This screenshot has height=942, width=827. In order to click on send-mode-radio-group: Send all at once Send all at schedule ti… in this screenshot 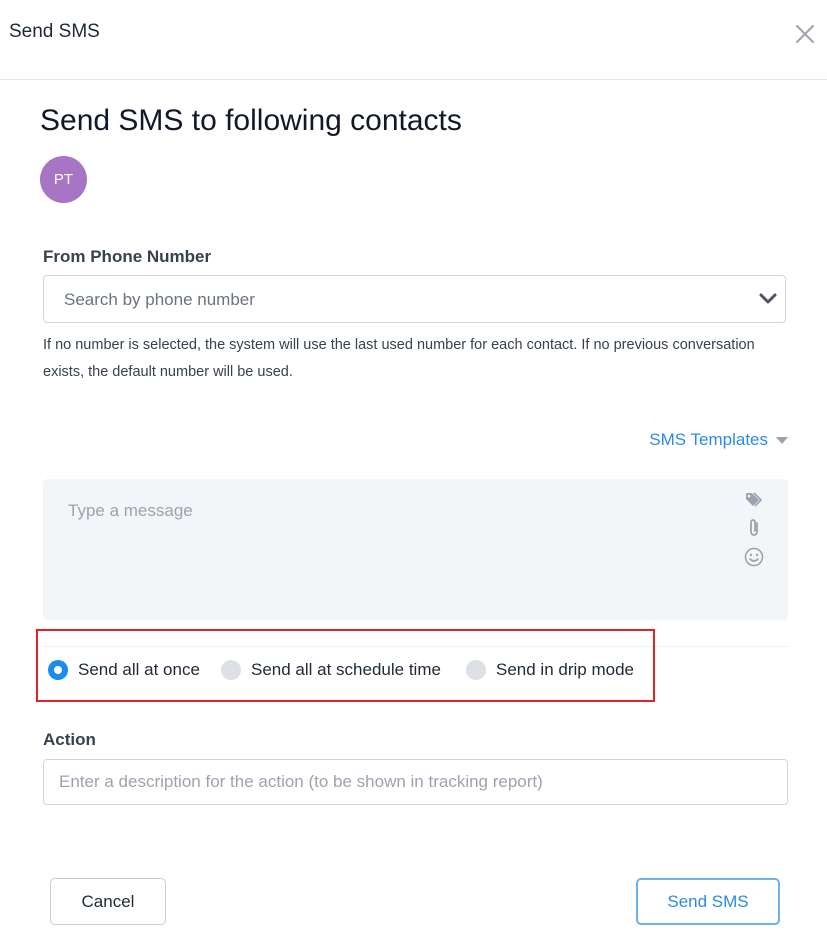, I will do `click(345, 665)`.